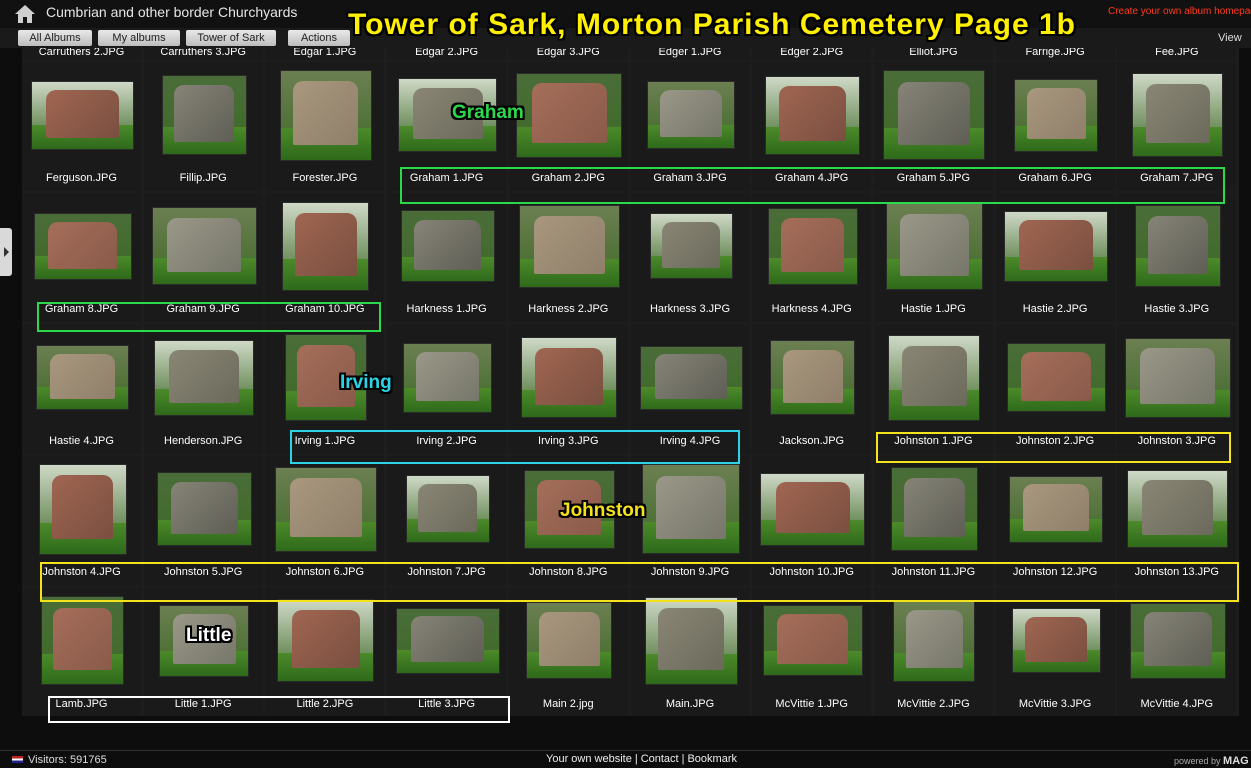 The height and width of the screenshot is (768, 1251). Describe the element at coordinates (81, 178) in the screenshot. I see `thumbnail-caption: Ferguson.JPG` at that location.